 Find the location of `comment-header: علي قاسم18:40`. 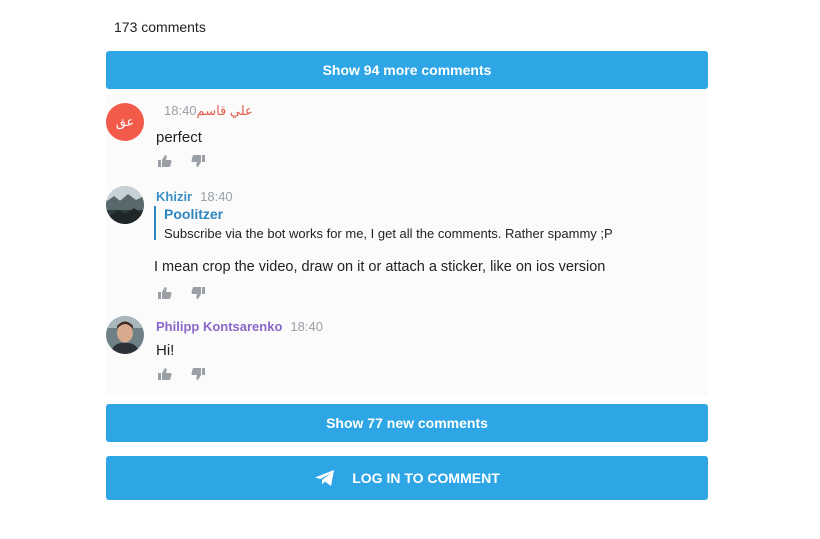

comment-header: علي قاسم18:40 is located at coordinates (204, 111).